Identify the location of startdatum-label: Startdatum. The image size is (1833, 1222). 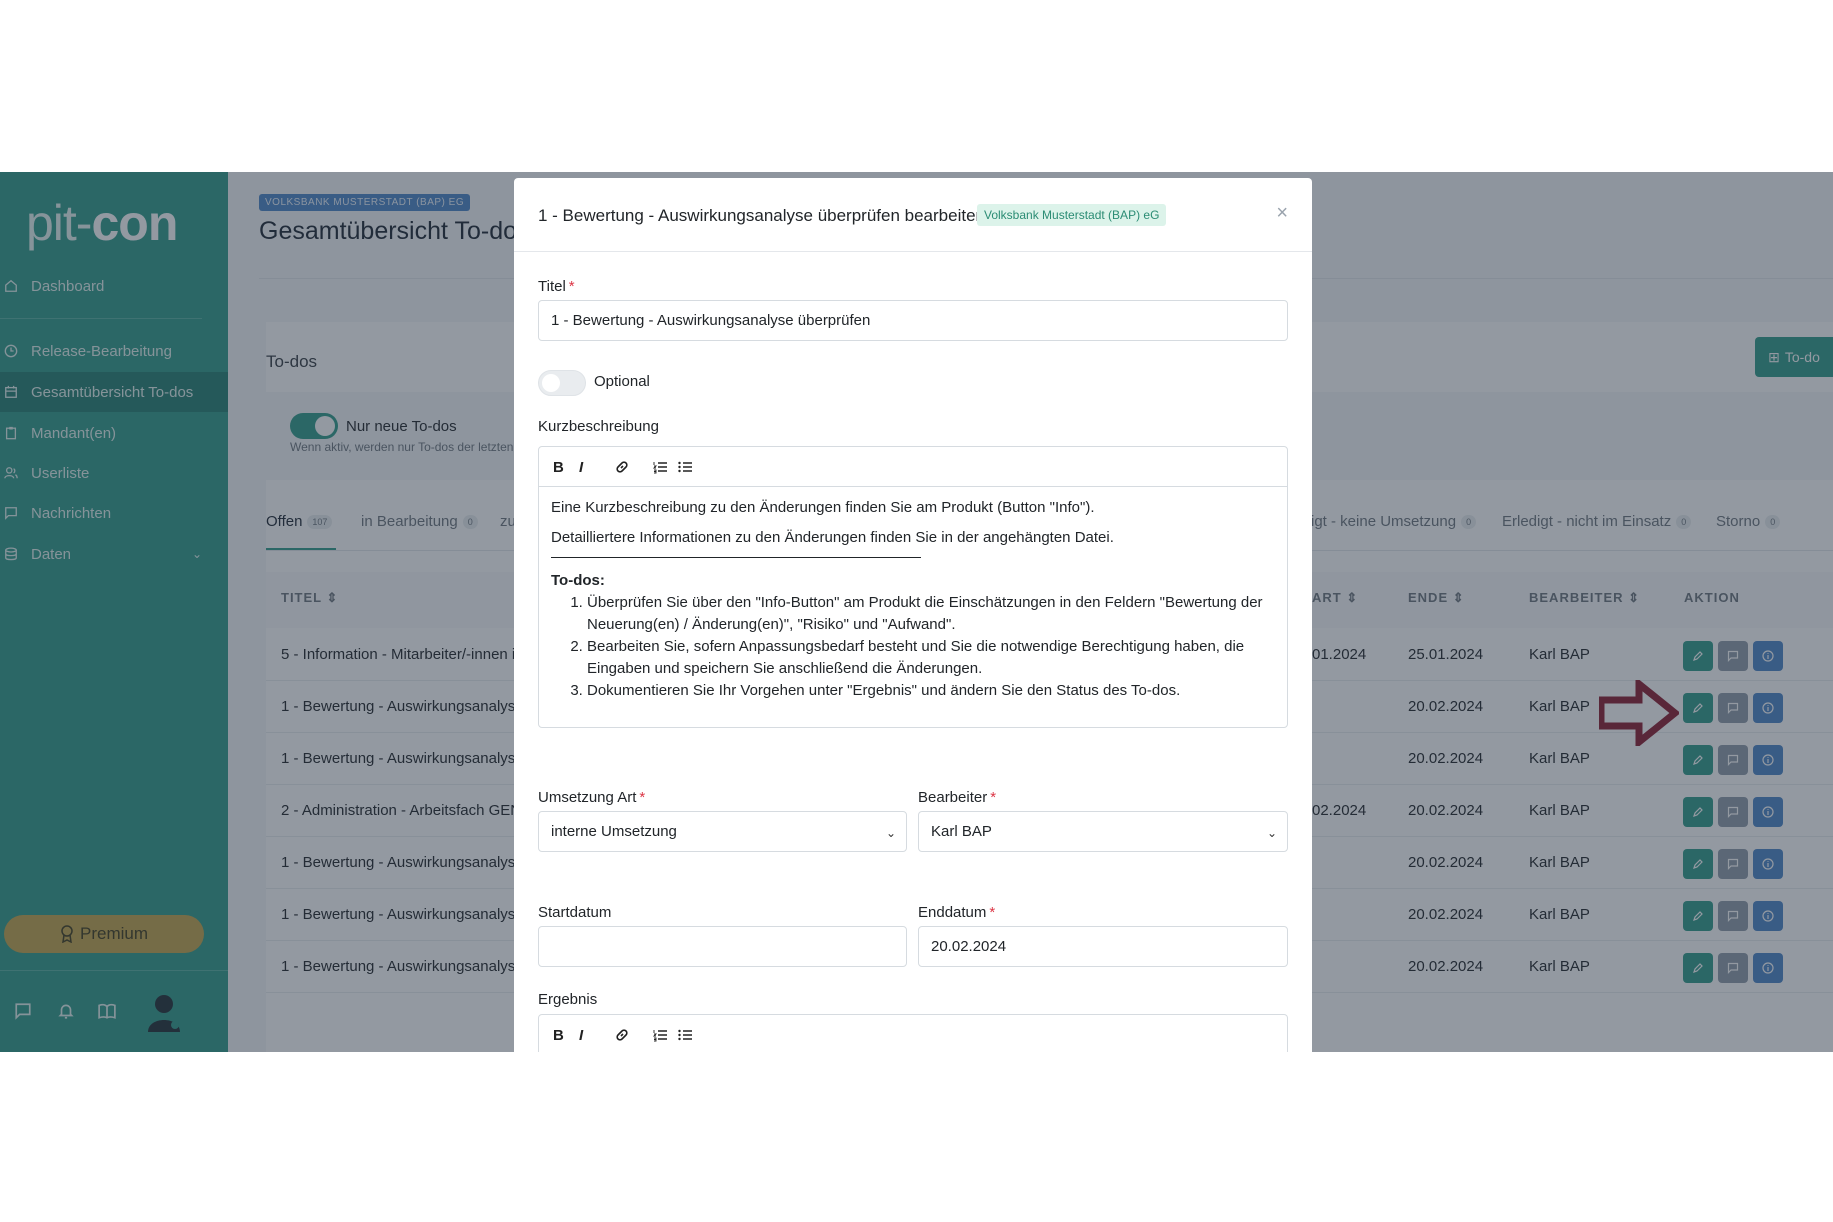
(575, 912).